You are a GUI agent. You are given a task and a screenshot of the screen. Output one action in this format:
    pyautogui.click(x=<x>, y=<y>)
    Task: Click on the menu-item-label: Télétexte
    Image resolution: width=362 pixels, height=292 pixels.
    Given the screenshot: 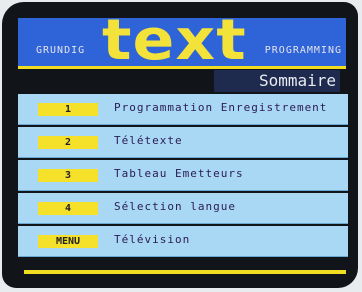 What is the action you would take?
    pyautogui.click(x=148, y=140)
    